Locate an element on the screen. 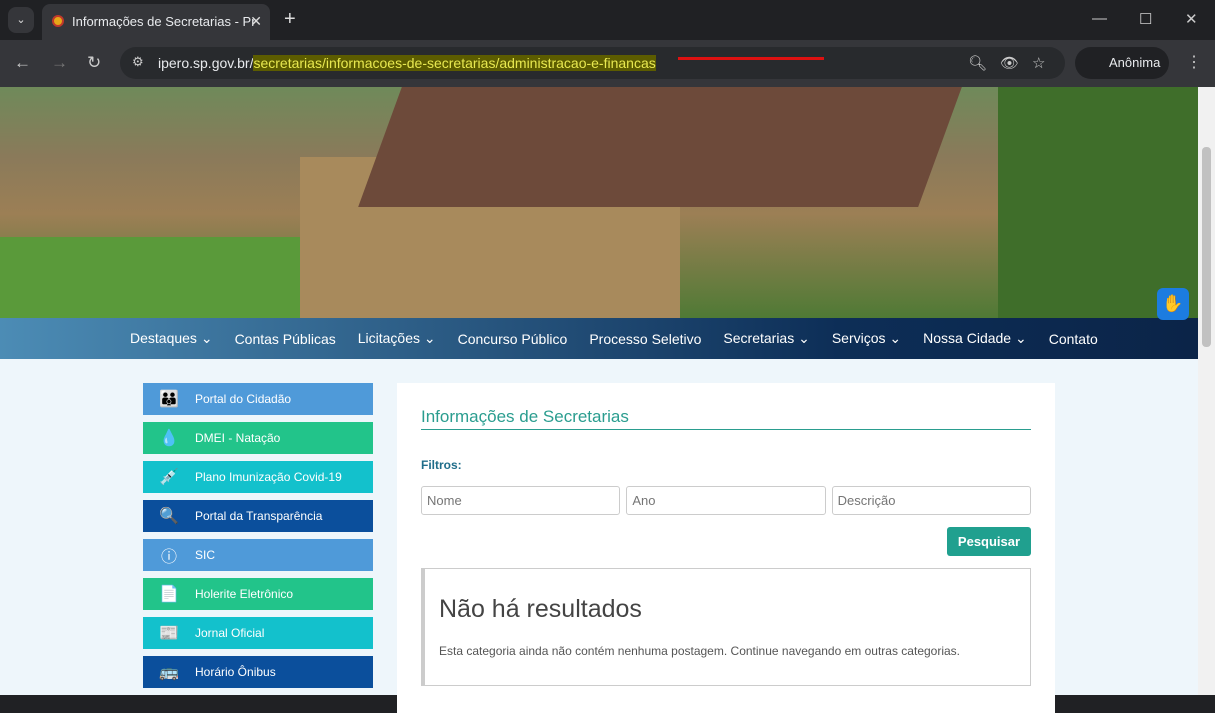 The width and height of the screenshot is (1215, 713). sidebar-link: 🚌 Horário Ônibus is located at coordinates (258, 672).